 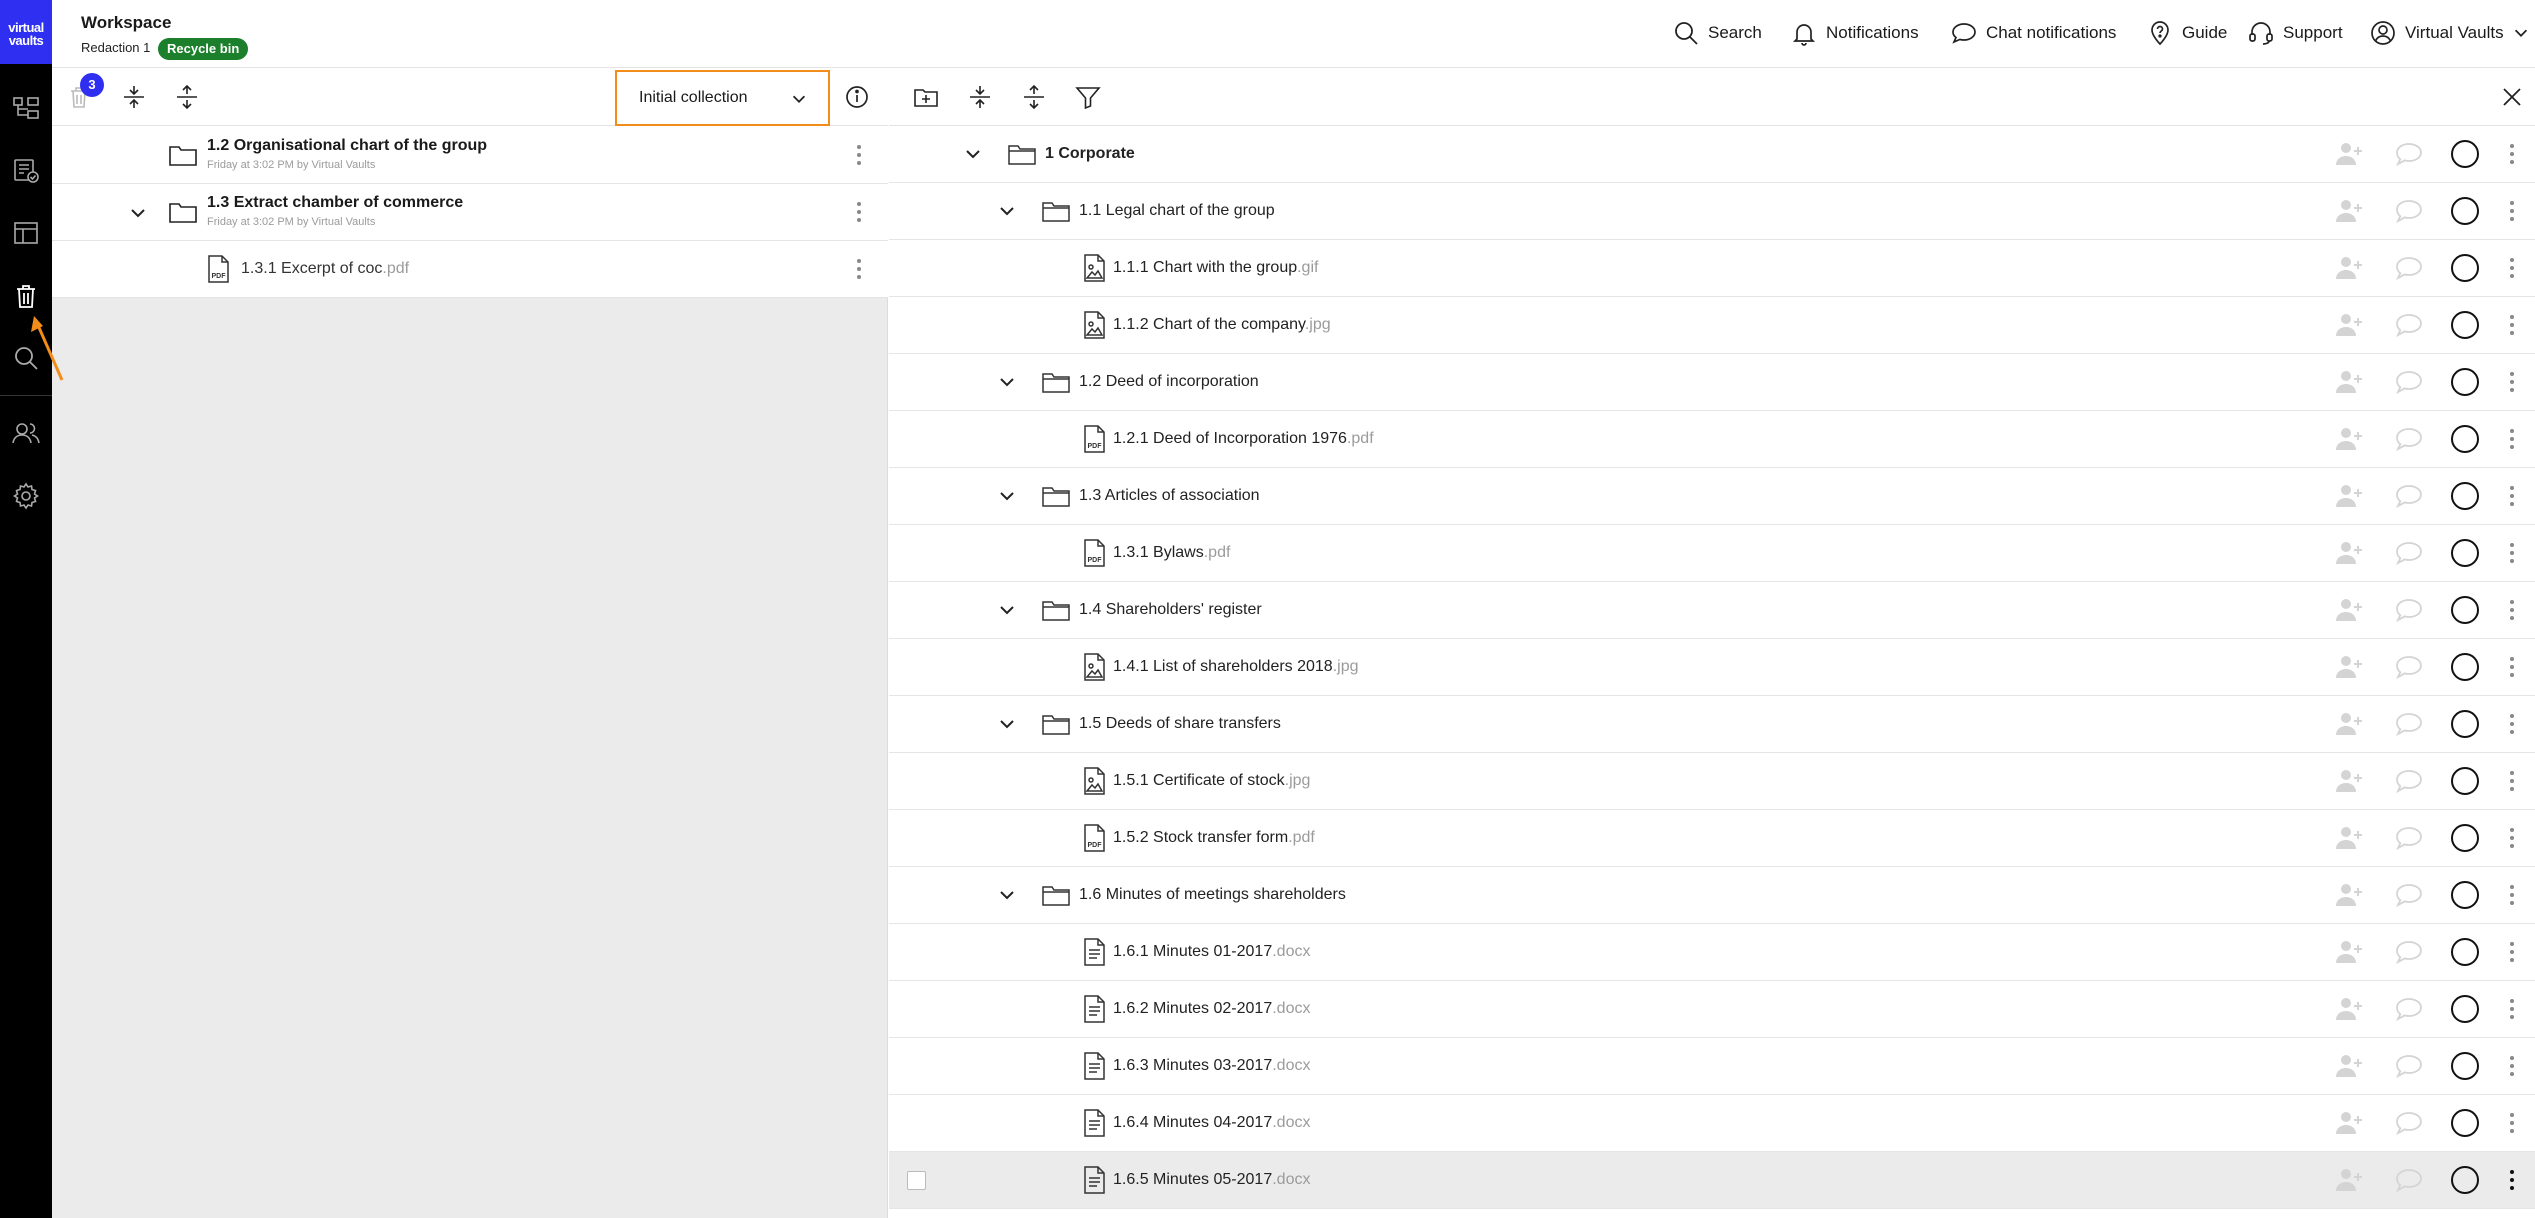 What do you see at coordinates (26, 433) in the screenshot?
I see `rail-users-button` at bounding box center [26, 433].